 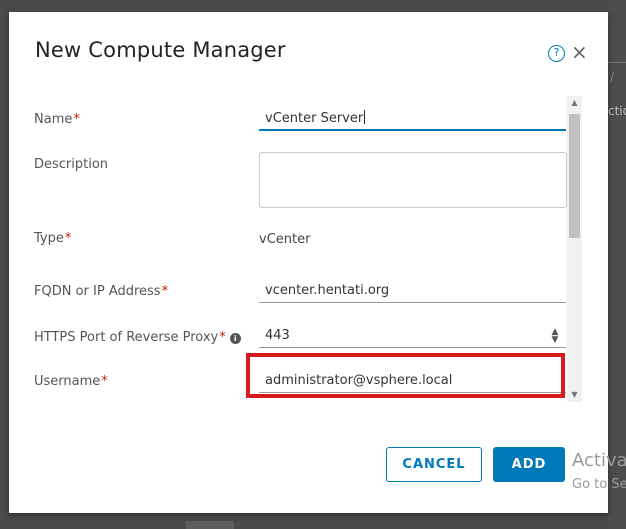 I want to click on scroll-thumb, so click(x=574, y=176).